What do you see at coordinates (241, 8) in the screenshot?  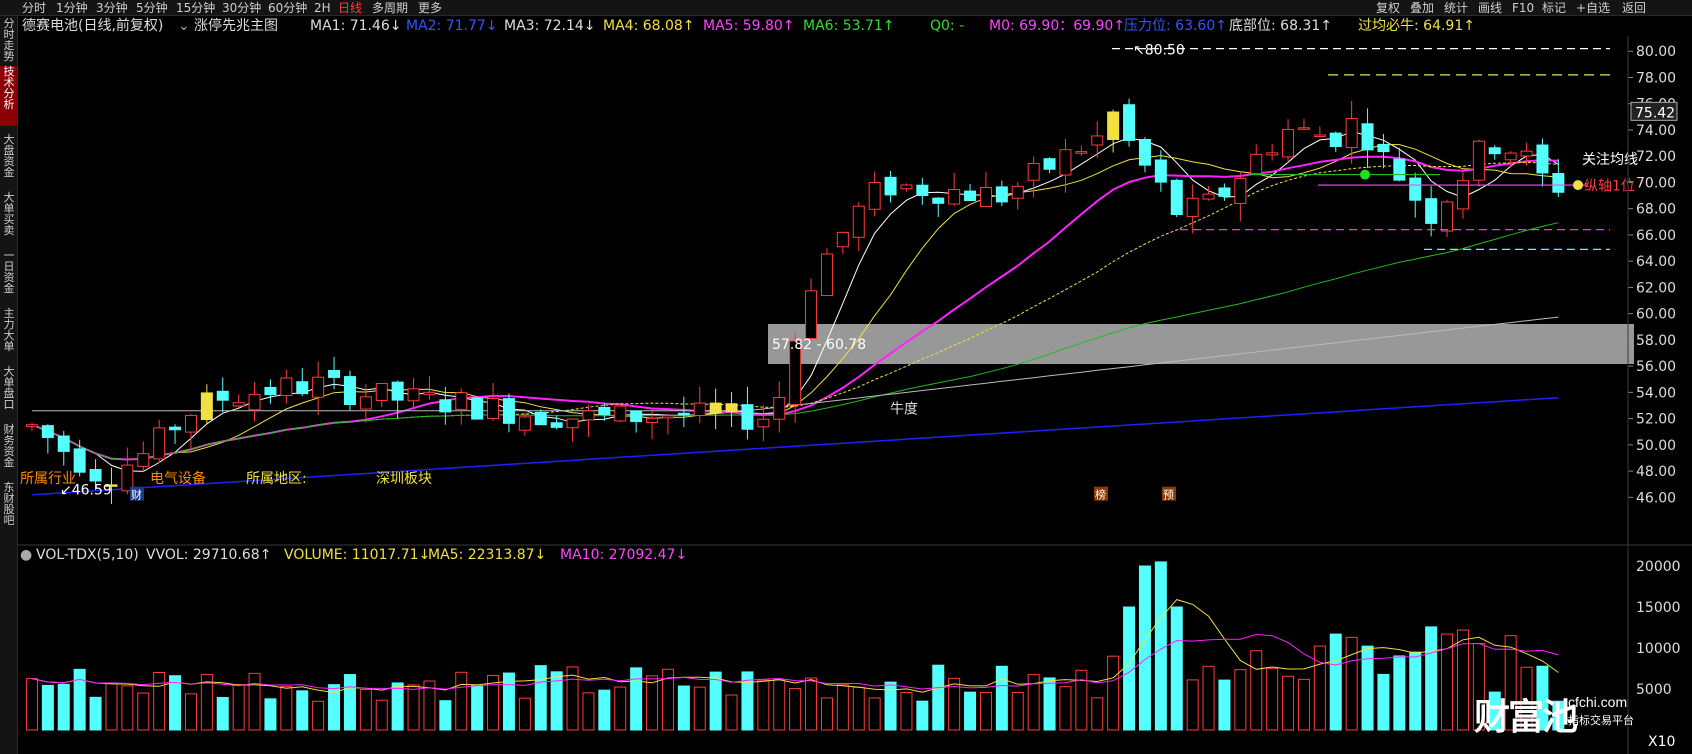 I see `tf-30min: 30分钟` at bounding box center [241, 8].